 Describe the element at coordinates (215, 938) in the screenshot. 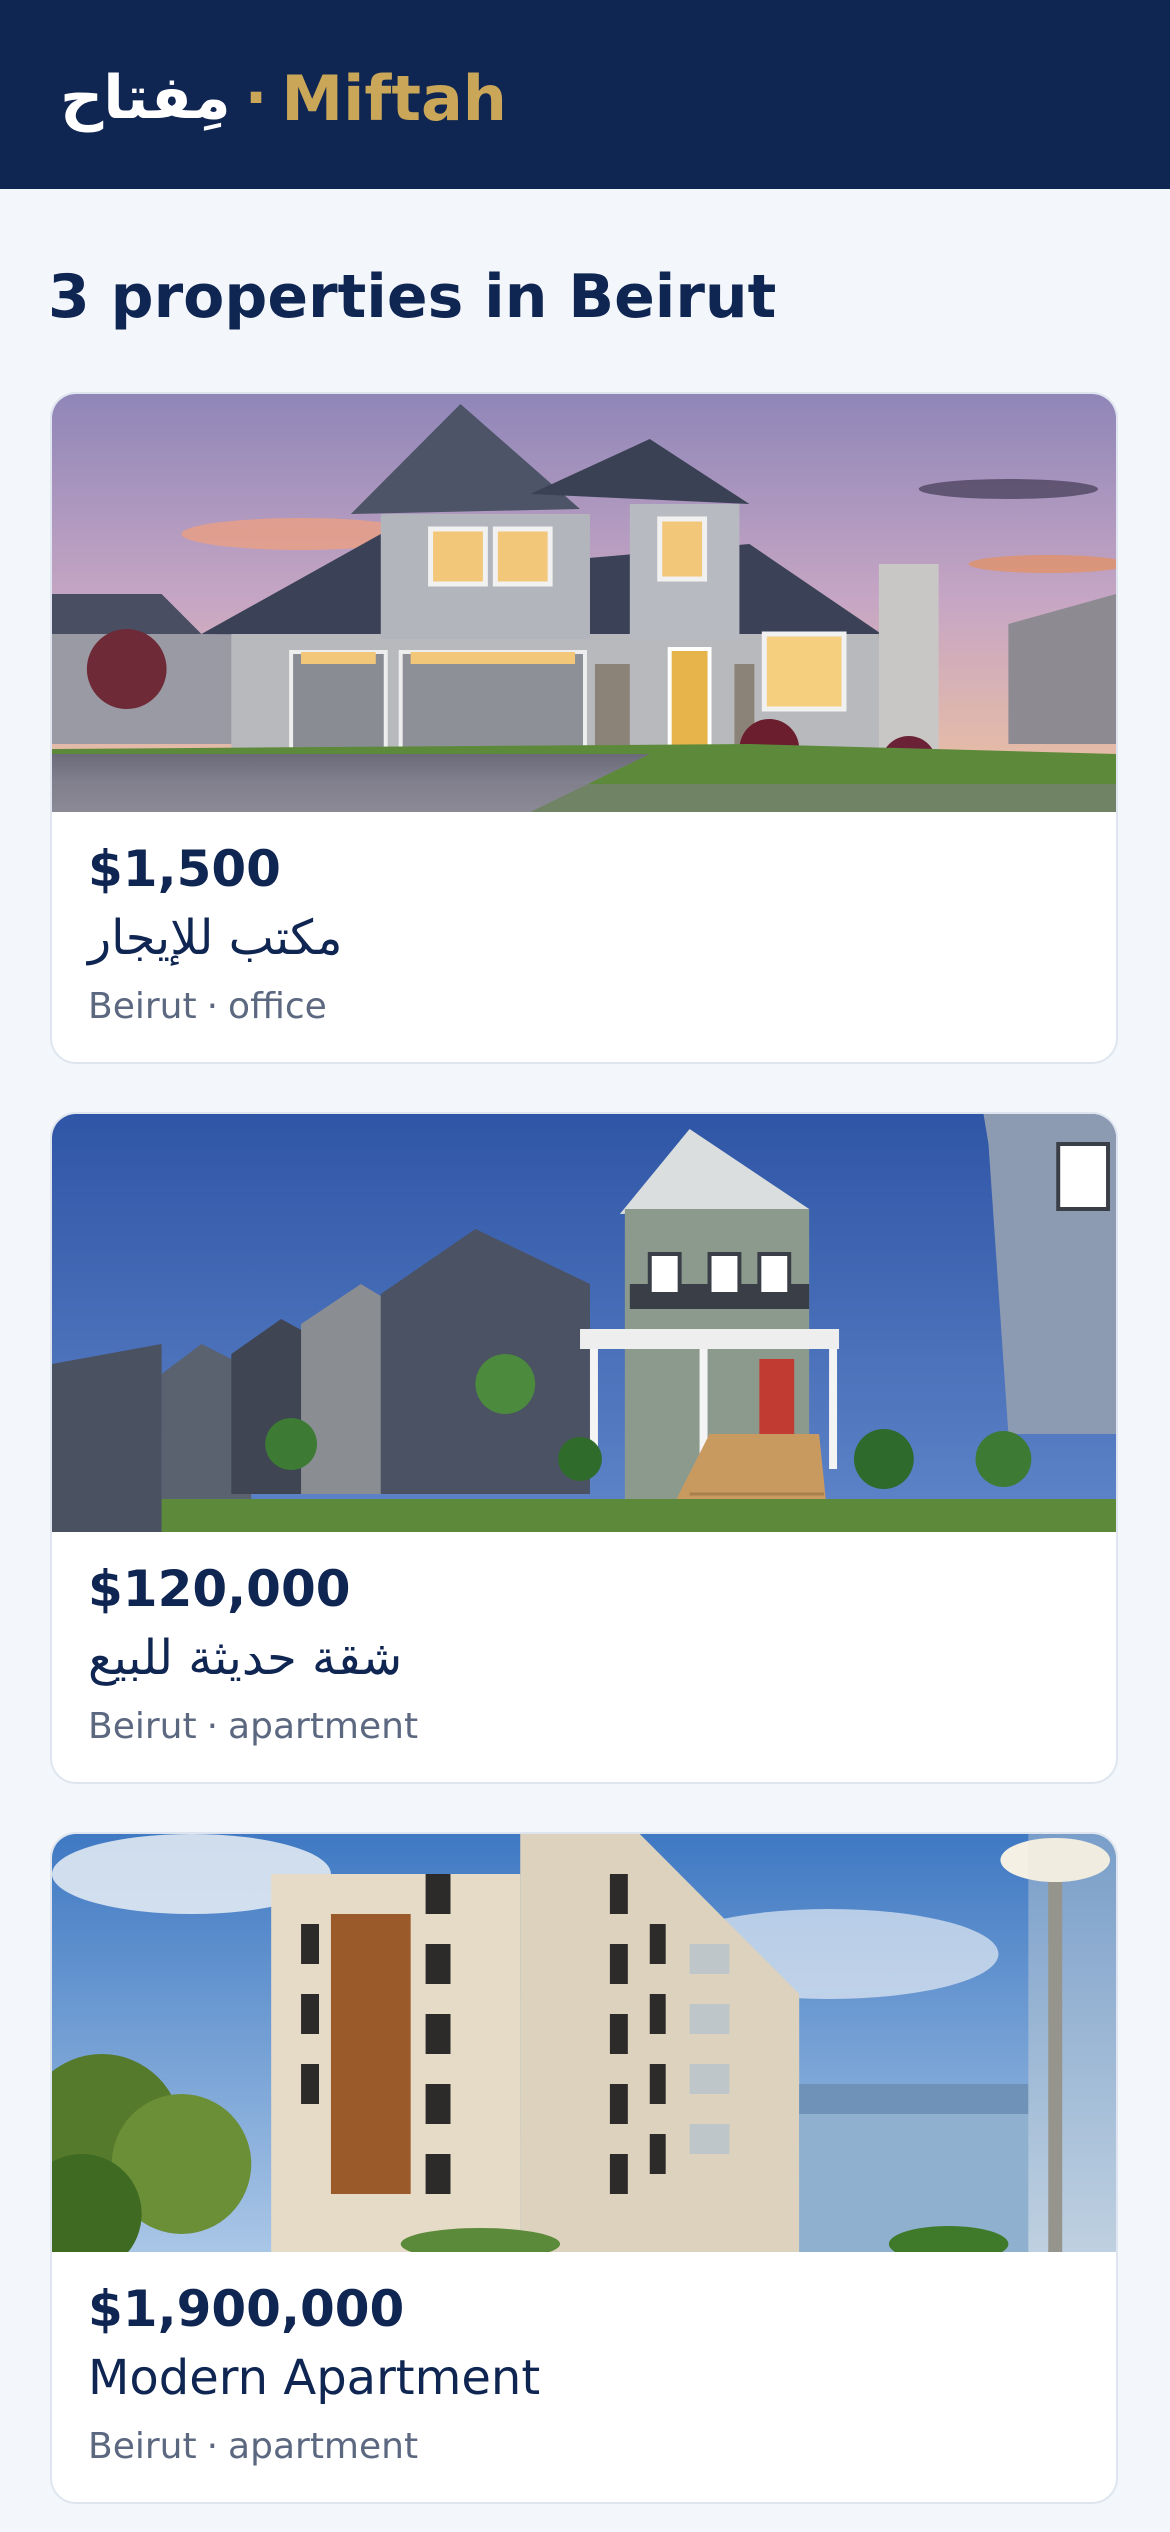

I see `listing-title: مكتب للإيجار` at that location.